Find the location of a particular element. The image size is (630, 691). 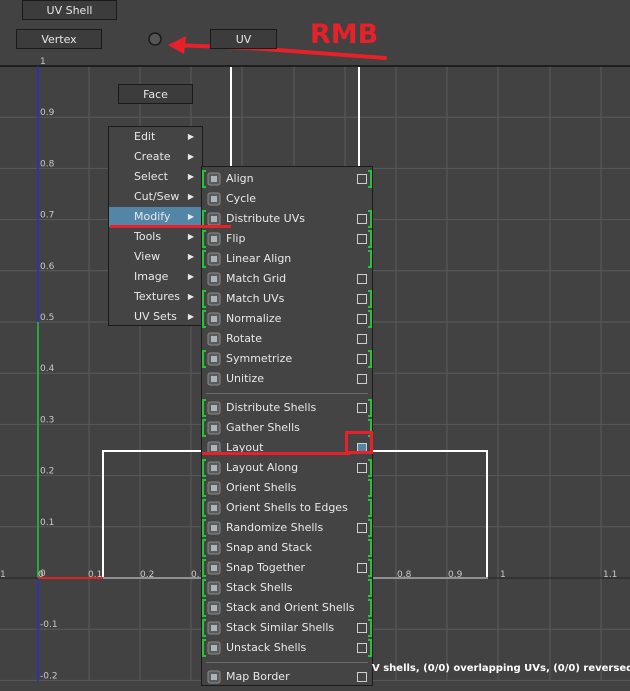

modify-item-unstack-shells: Unstack Shells is located at coordinates (287, 648).